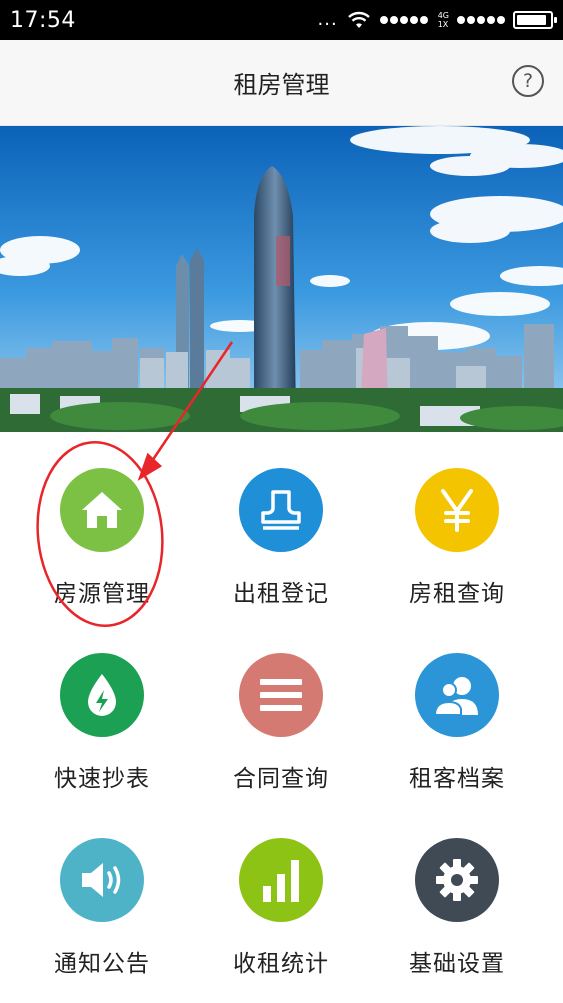 The height and width of the screenshot is (1003, 563). Describe the element at coordinates (457, 510) in the screenshot. I see `yen-icon` at that location.